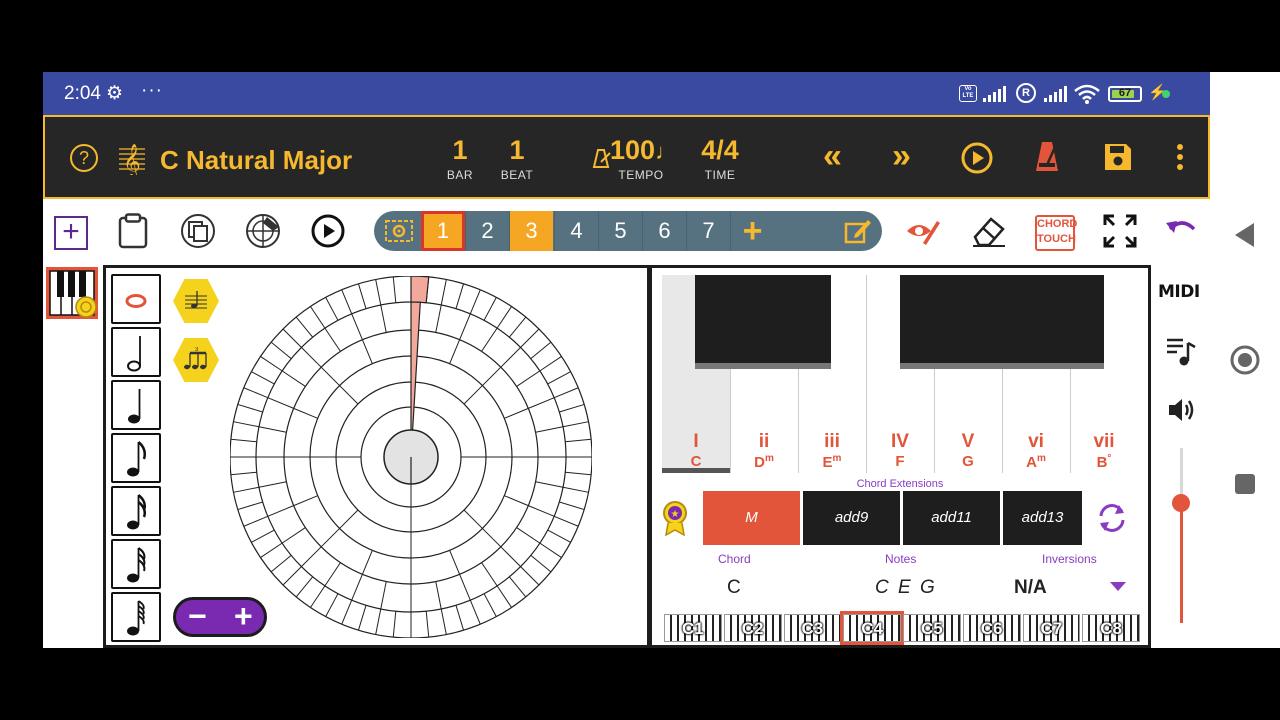 The height and width of the screenshot is (720, 1280). I want to click on eraser-icon, so click(989, 231).